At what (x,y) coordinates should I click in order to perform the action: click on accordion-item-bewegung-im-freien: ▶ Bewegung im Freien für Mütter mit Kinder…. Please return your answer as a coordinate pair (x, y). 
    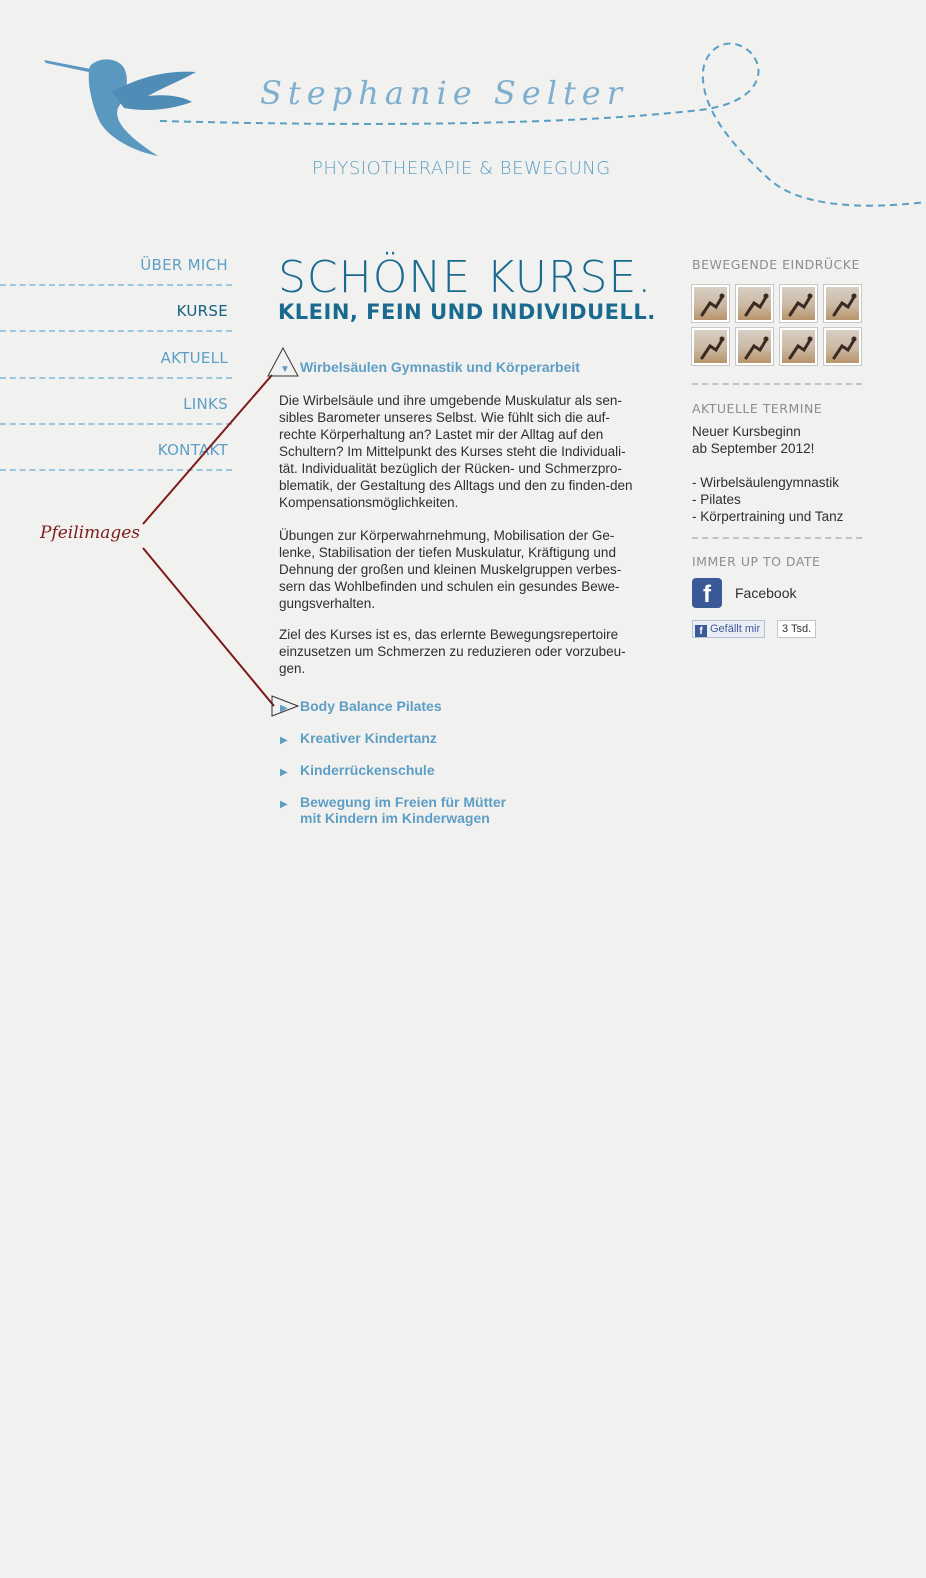
    Looking at the image, I should click on (393, 810).